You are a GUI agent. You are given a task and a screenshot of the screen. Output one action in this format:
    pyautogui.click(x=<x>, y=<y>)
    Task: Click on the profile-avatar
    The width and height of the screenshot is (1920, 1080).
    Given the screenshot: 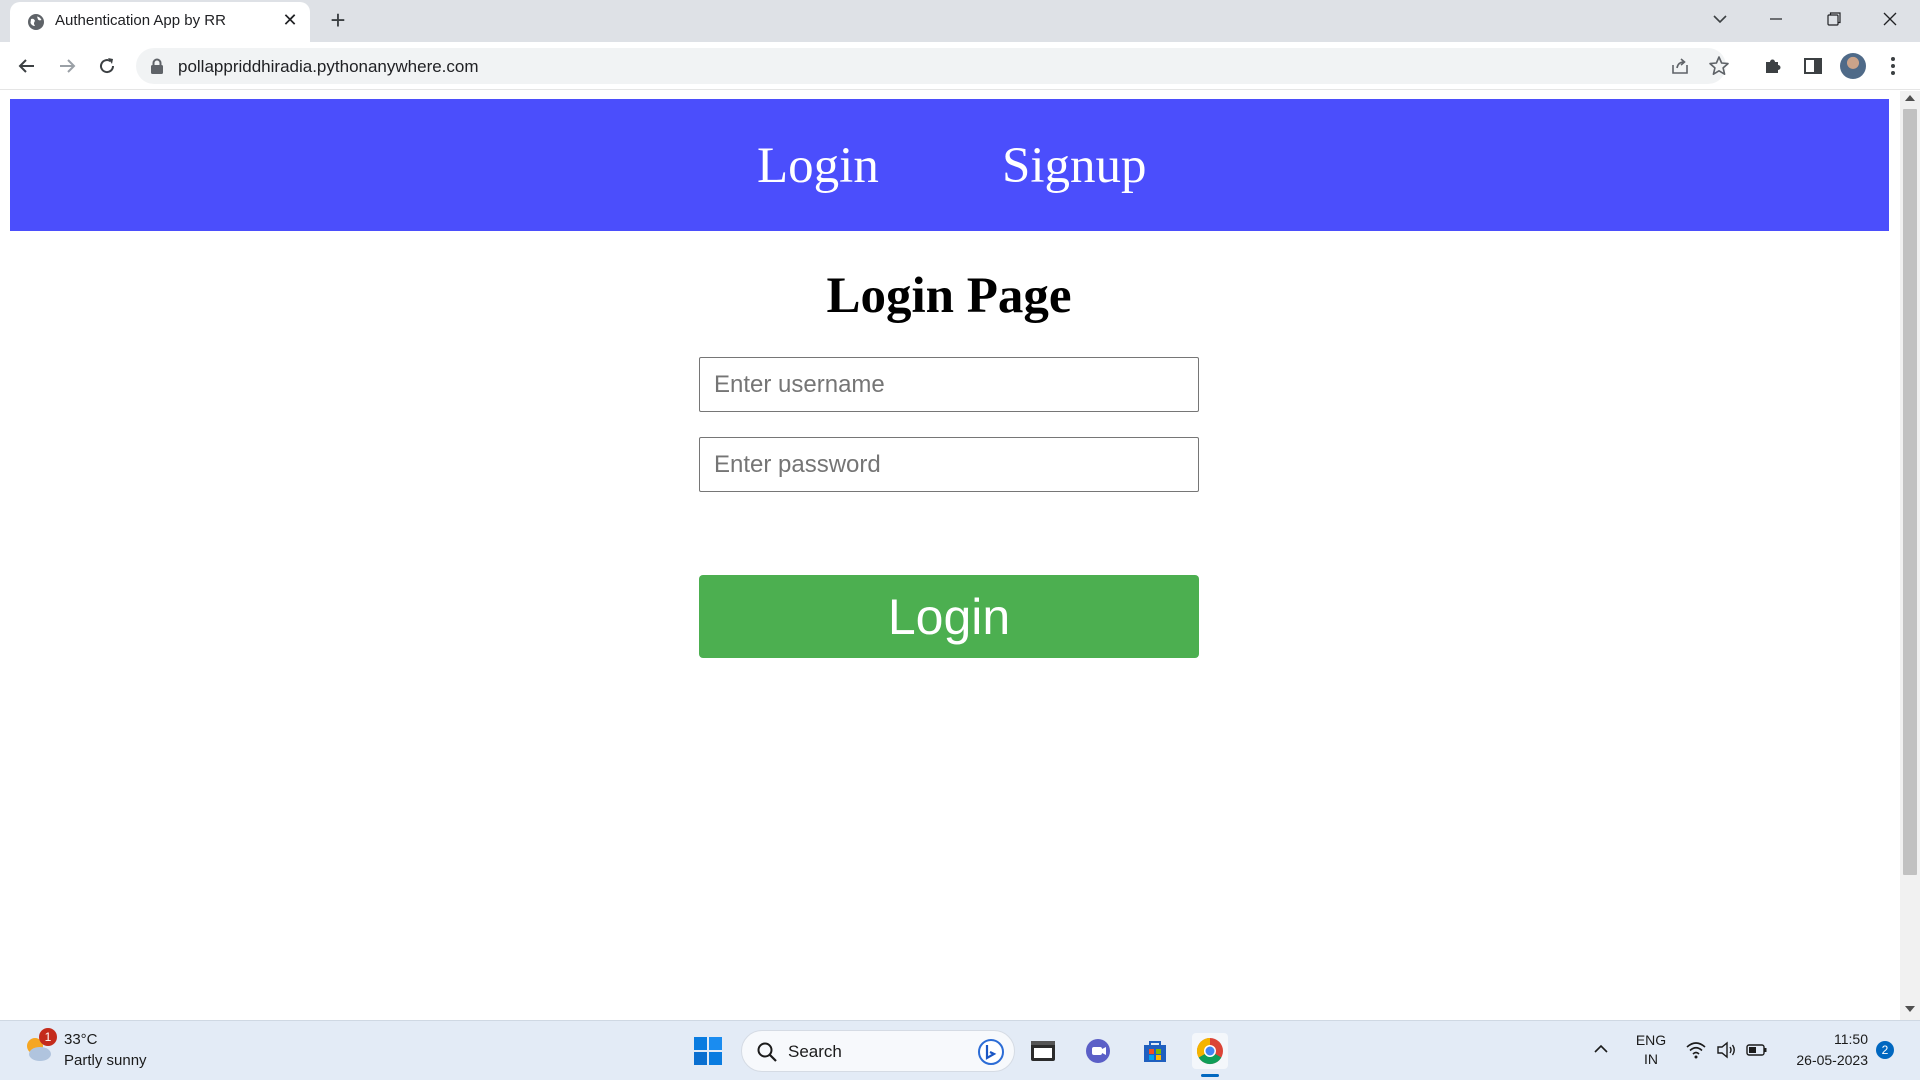 What is the action you would take?
    pyautogui.click(x=1853, y=66)
    